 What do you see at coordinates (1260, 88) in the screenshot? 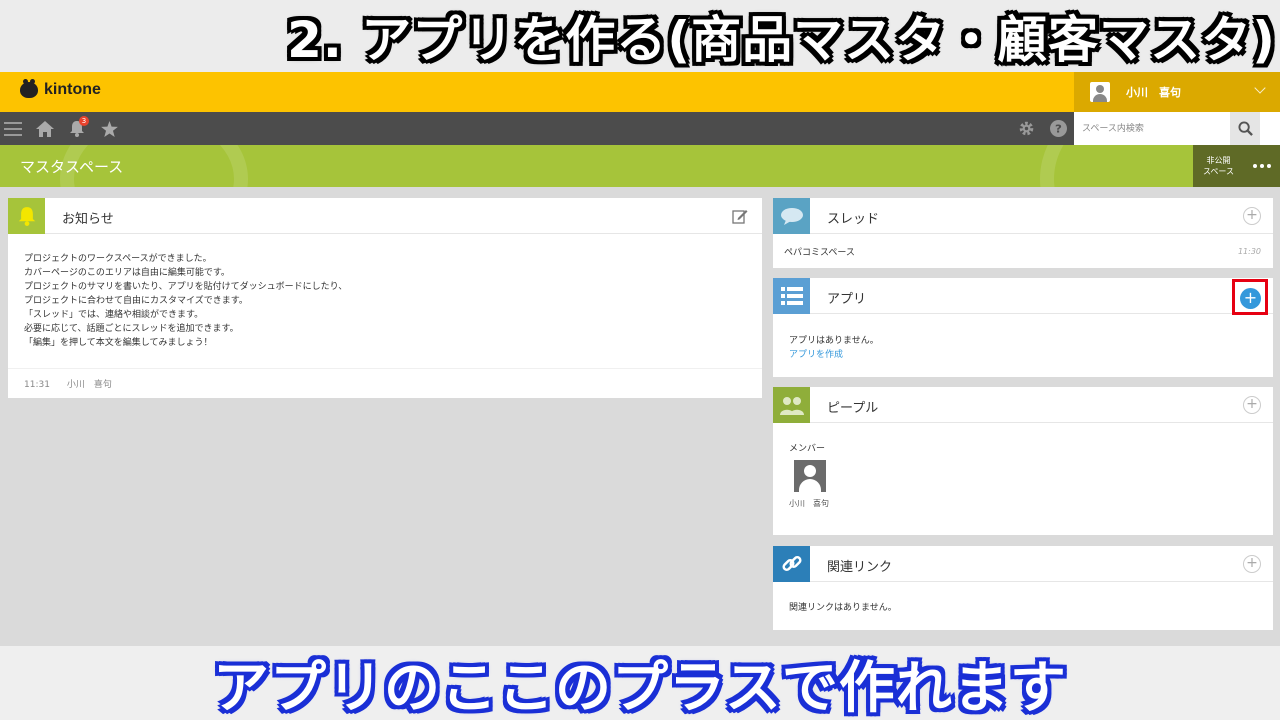
I see `chevron-down-icon` at bounding box center [1260, 88].